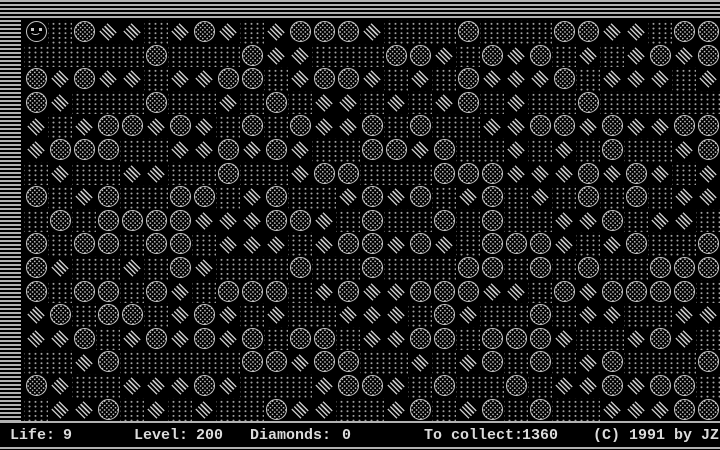 Image resolution: width=720 pixels, height=450 pixels. I want to click on diamonds-label: Diamonds:, so click(291, 435).